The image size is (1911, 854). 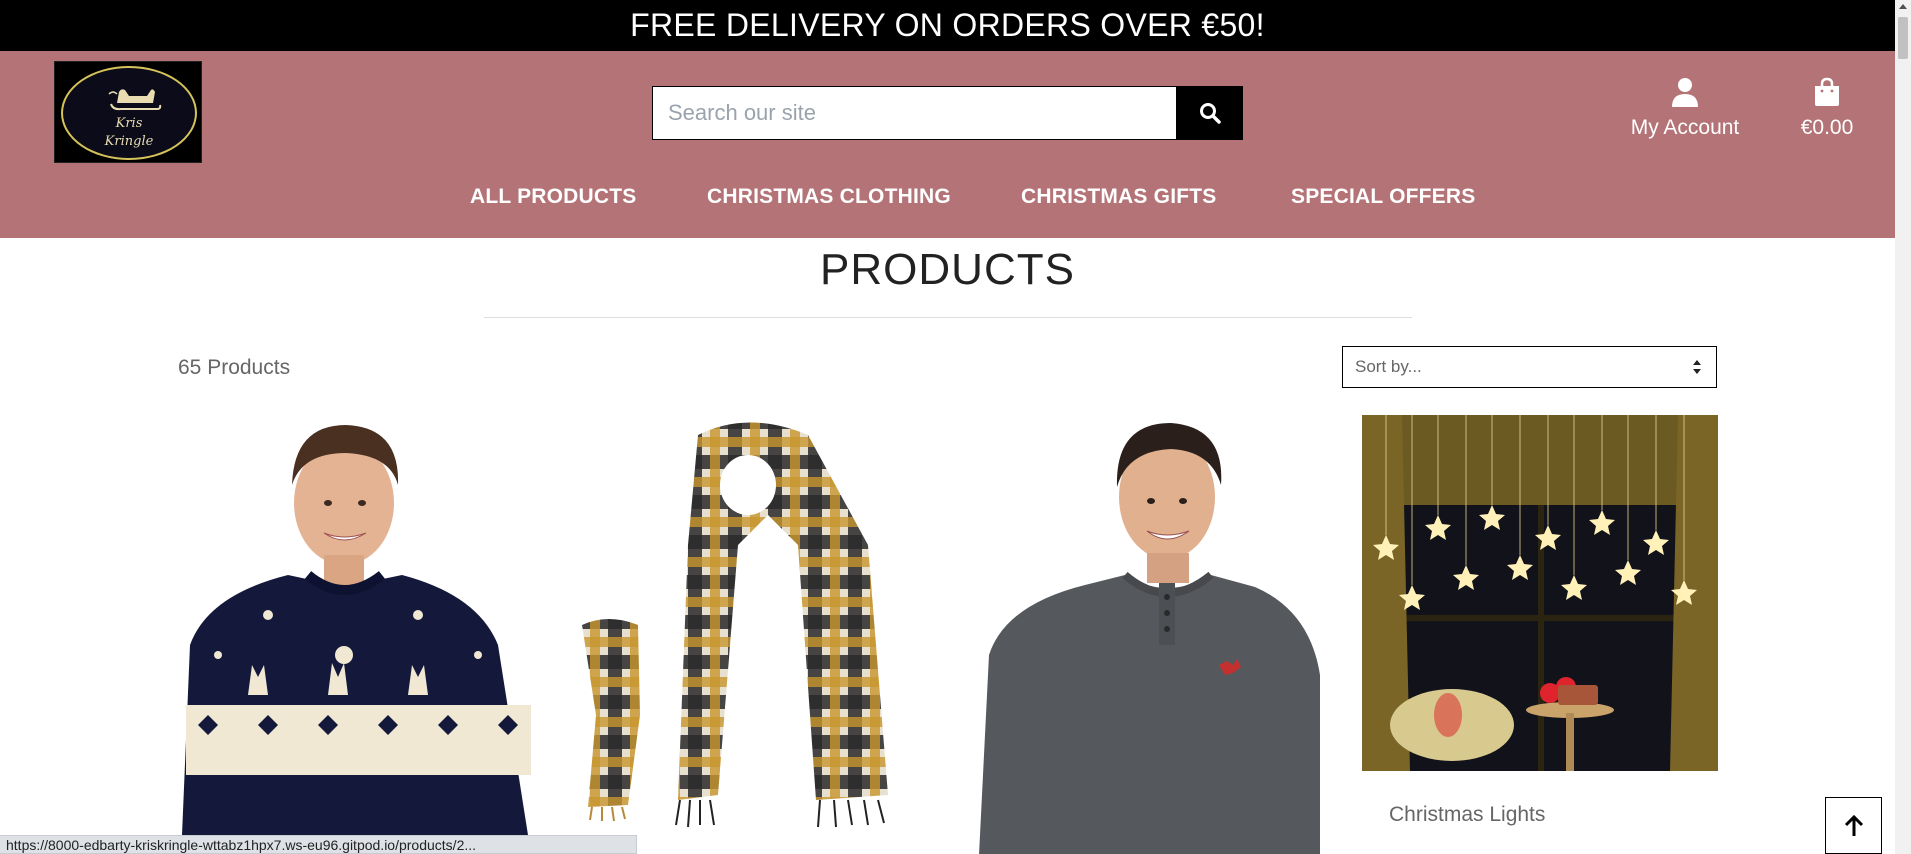 I want to click on sleigh-icon, so click(x=135, y=100).